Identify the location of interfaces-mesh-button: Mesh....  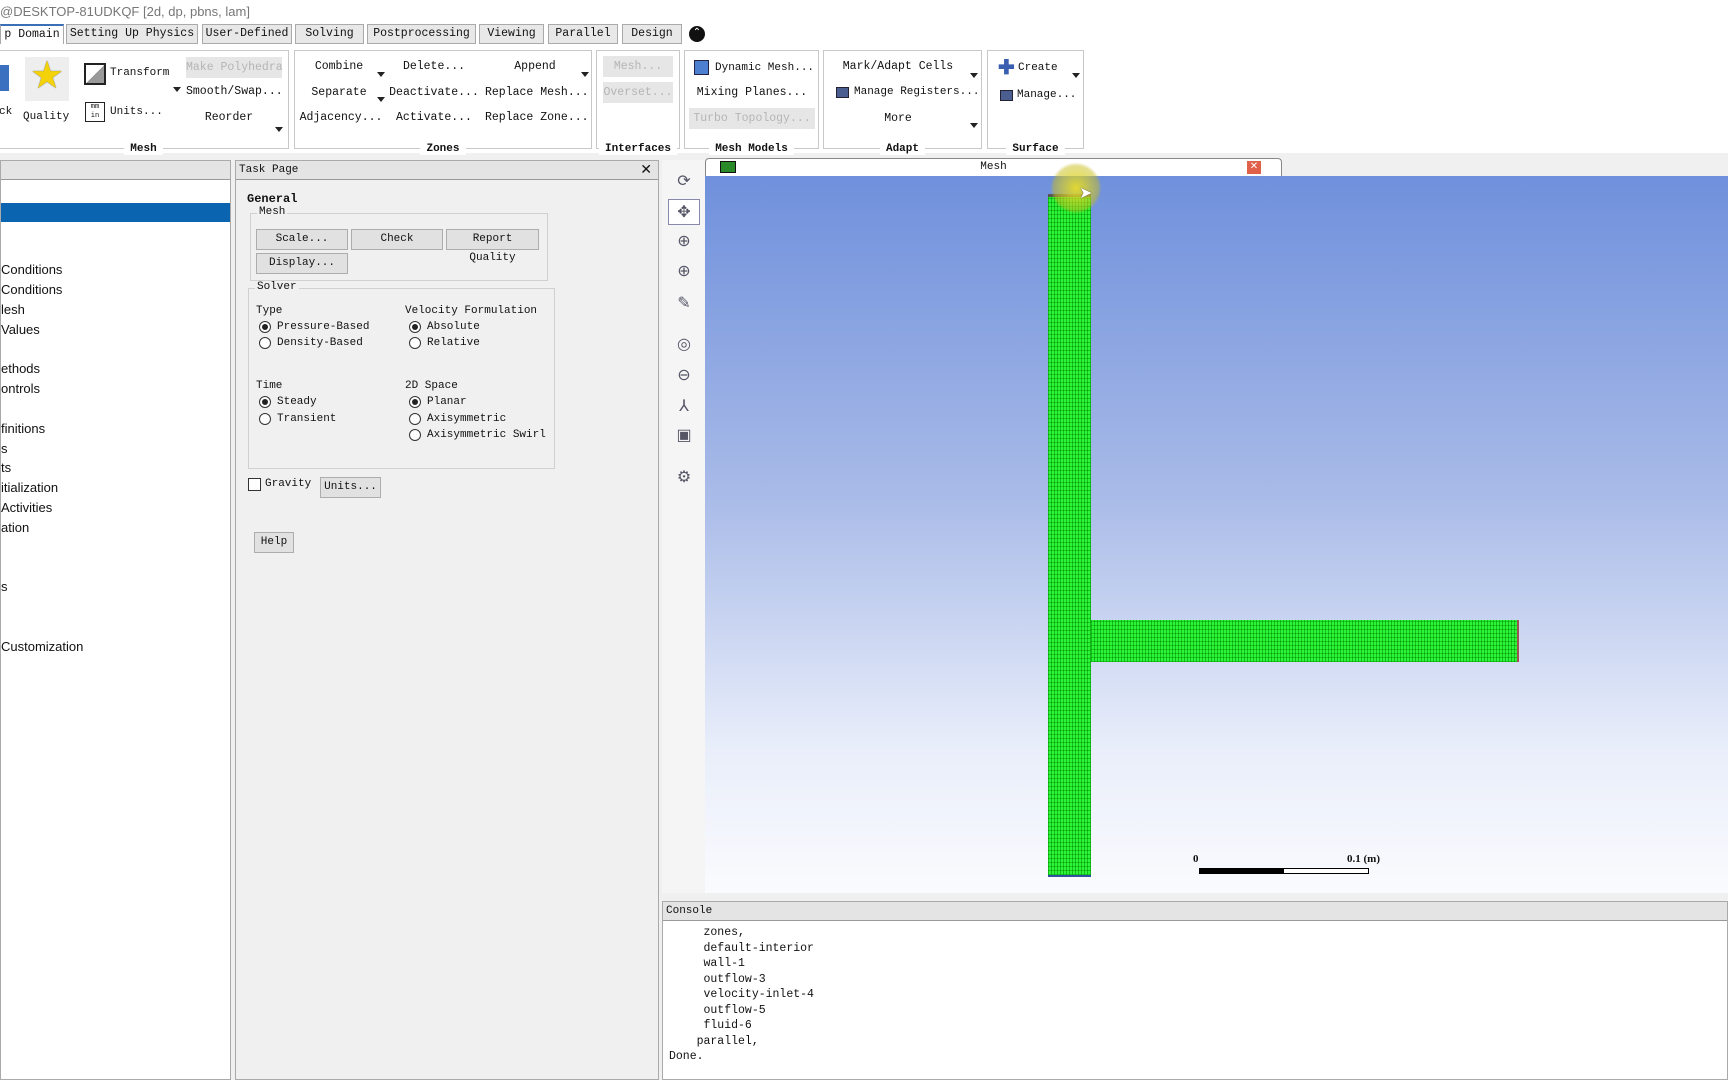
(638, 66).